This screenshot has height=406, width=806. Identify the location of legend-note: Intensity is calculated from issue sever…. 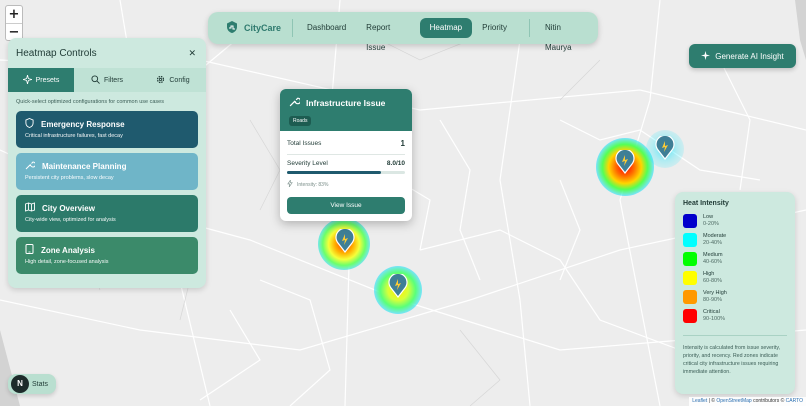
(735, 355).